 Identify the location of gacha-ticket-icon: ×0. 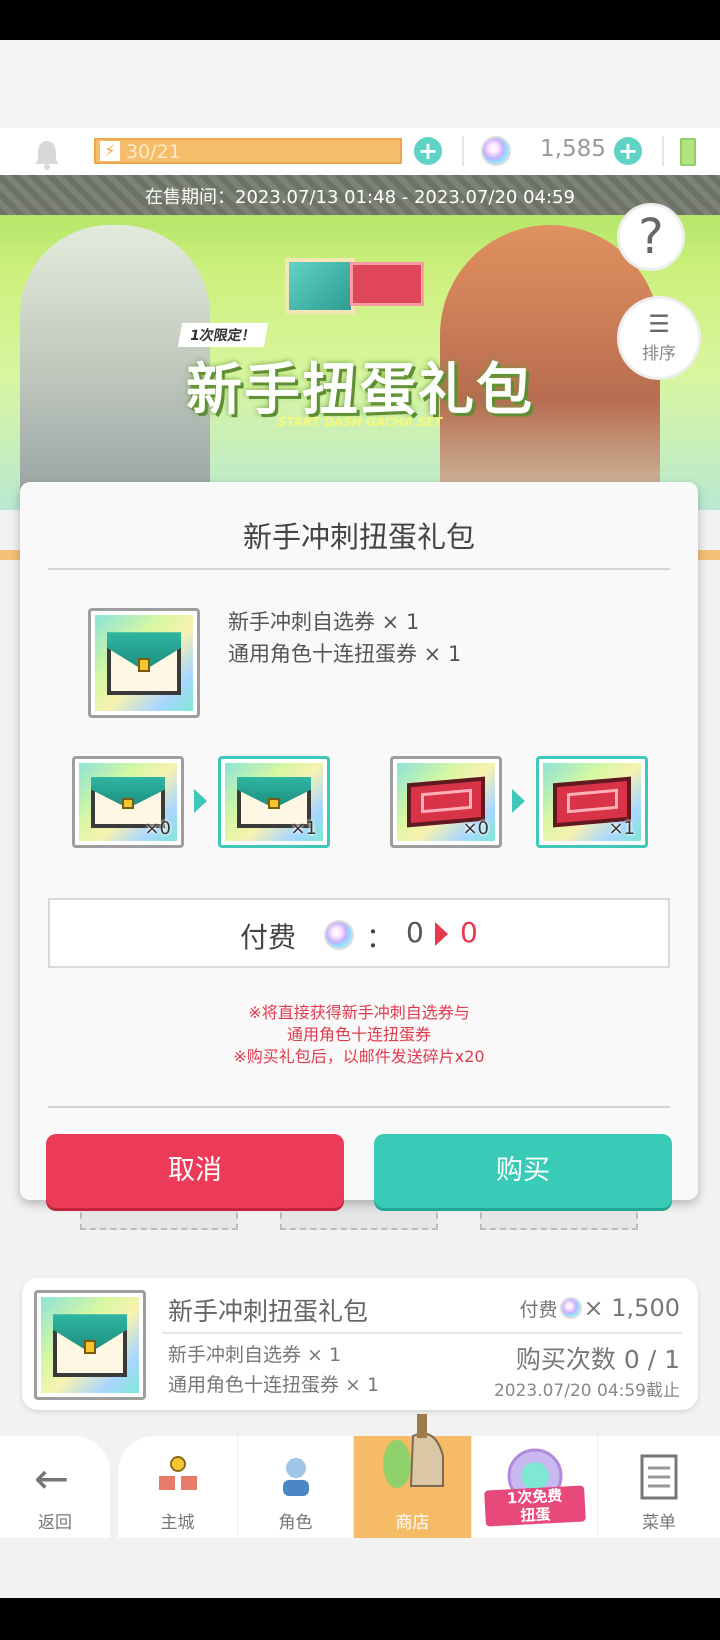
(446, 802).